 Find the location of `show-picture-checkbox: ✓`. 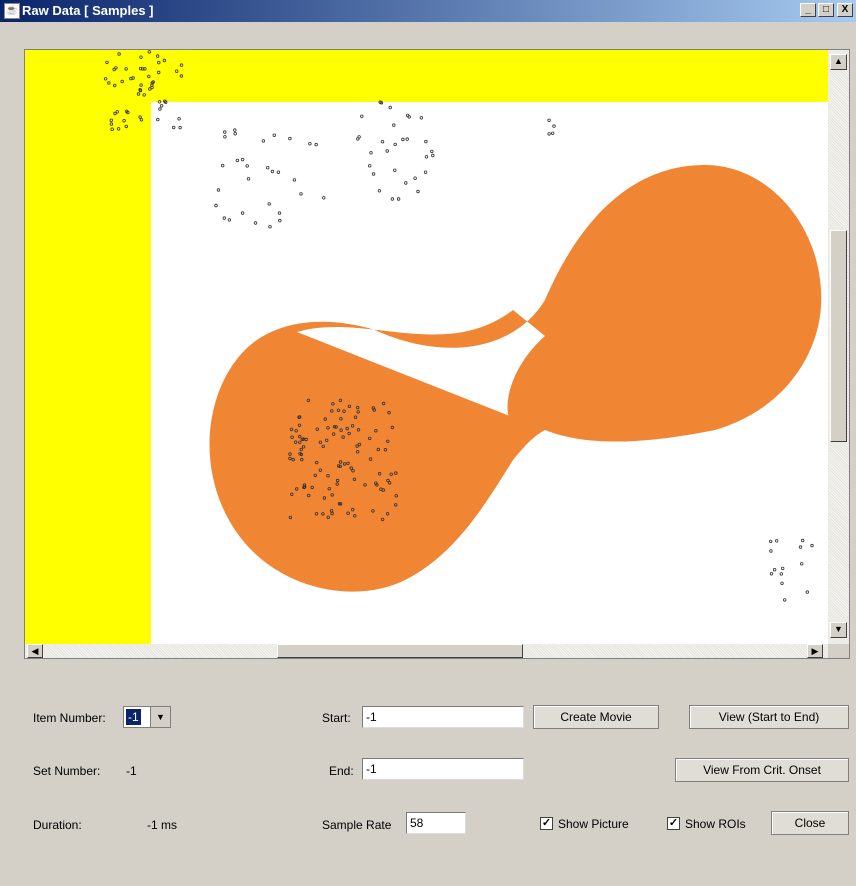

show-picture-checkbox: ✓ is located at coordinates (546, 823).